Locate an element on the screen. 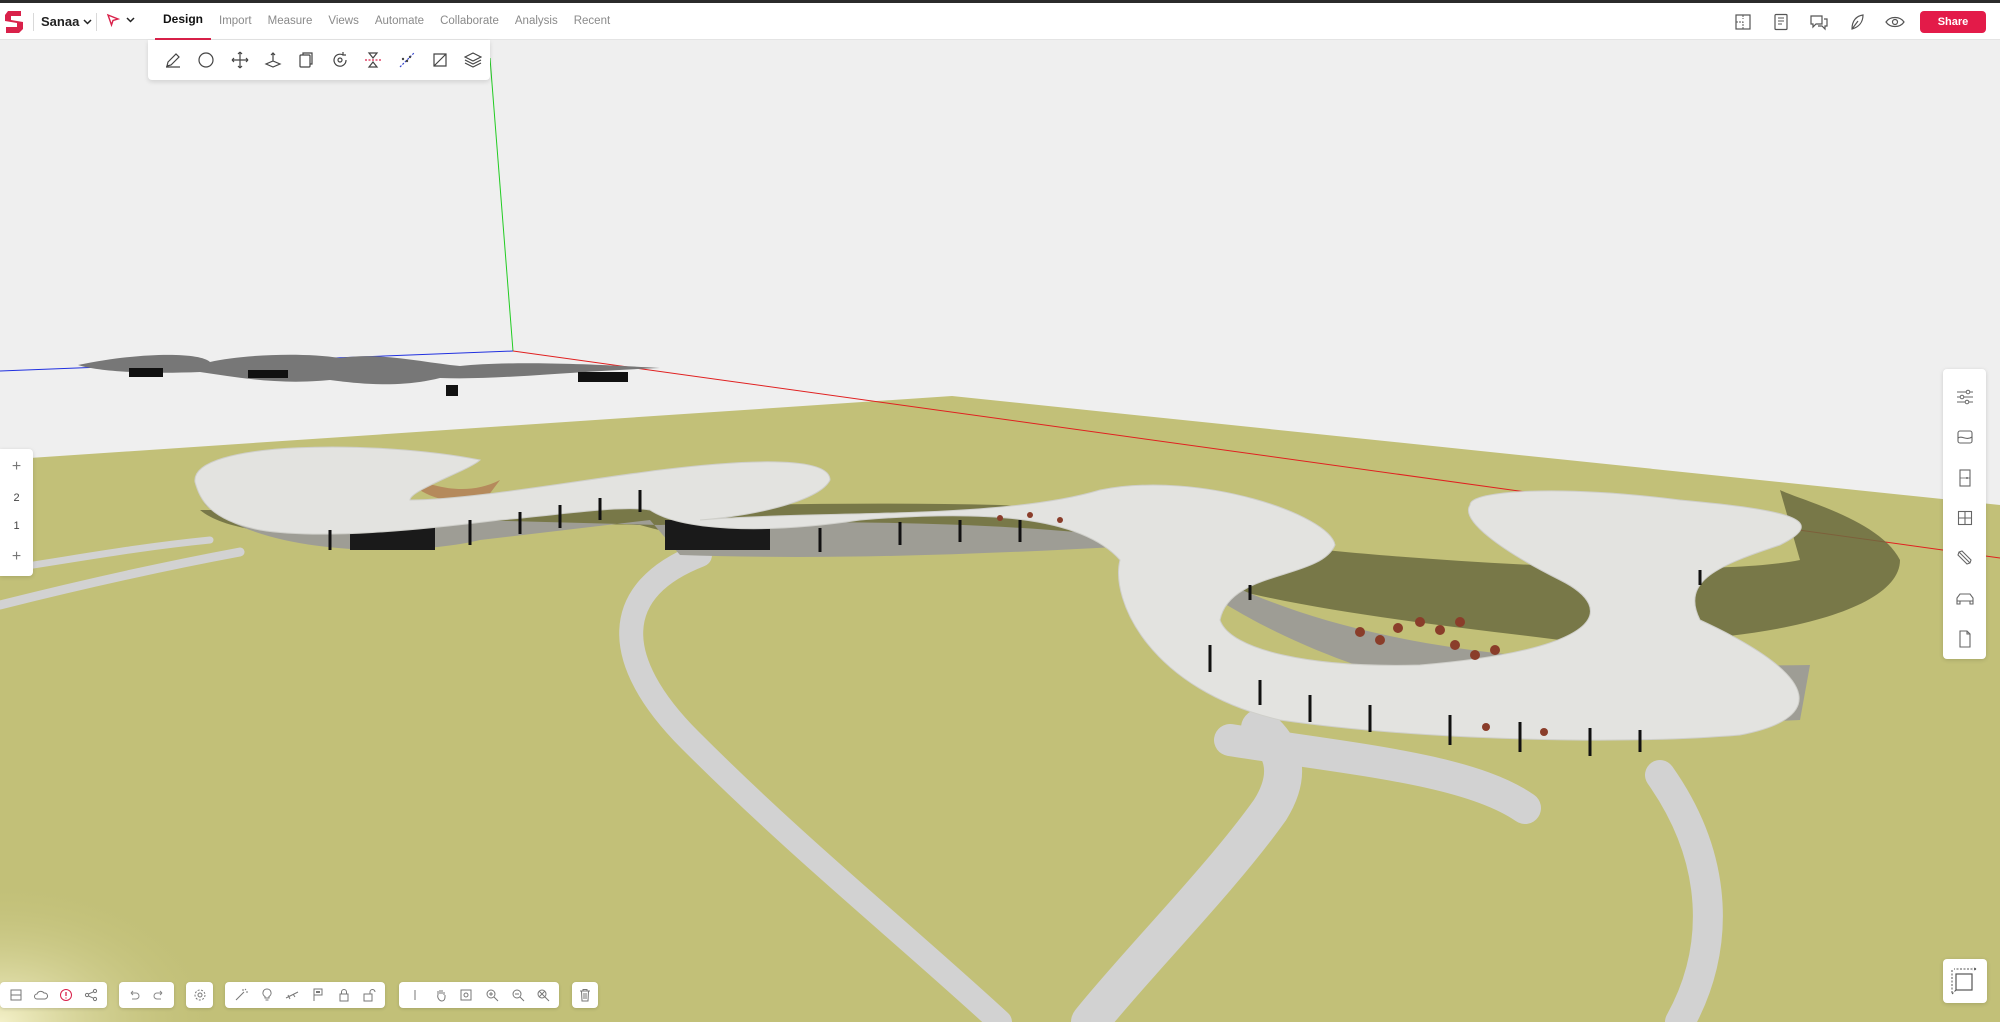  magic-wand-icon is located at coordinates (241, 995).